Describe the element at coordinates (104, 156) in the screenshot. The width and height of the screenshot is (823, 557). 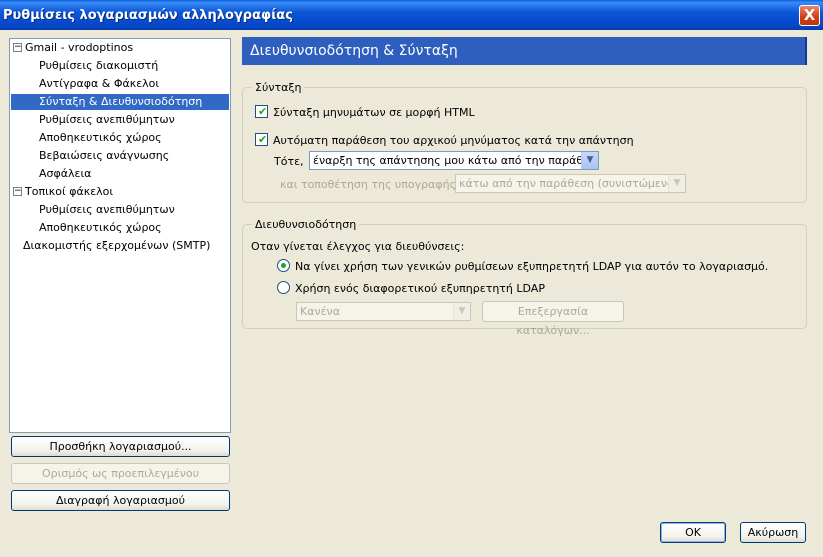
I see `tree-item-return-receipts: Βεβαιώσεις ανάγνωσης` at that location.